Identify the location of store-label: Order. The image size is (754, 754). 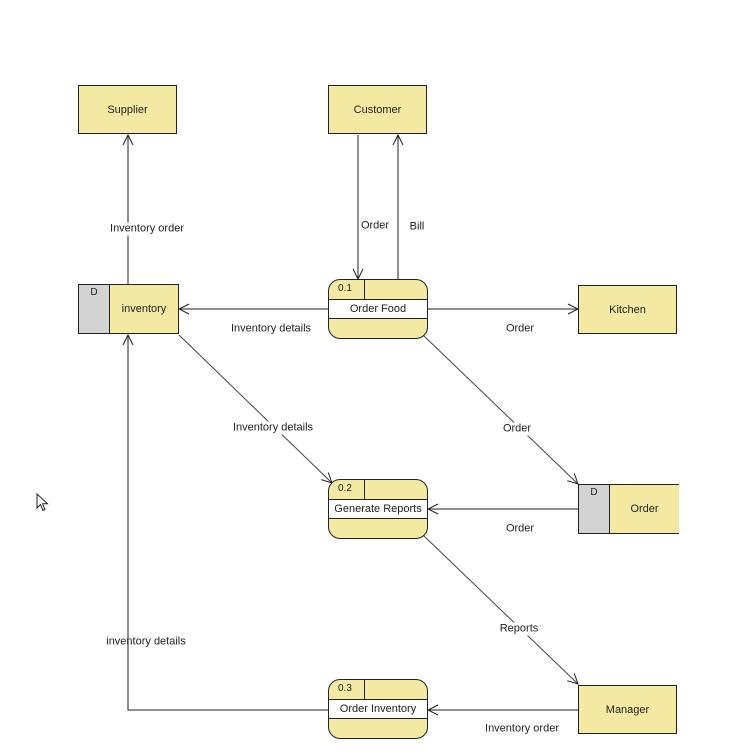
(644, 509).